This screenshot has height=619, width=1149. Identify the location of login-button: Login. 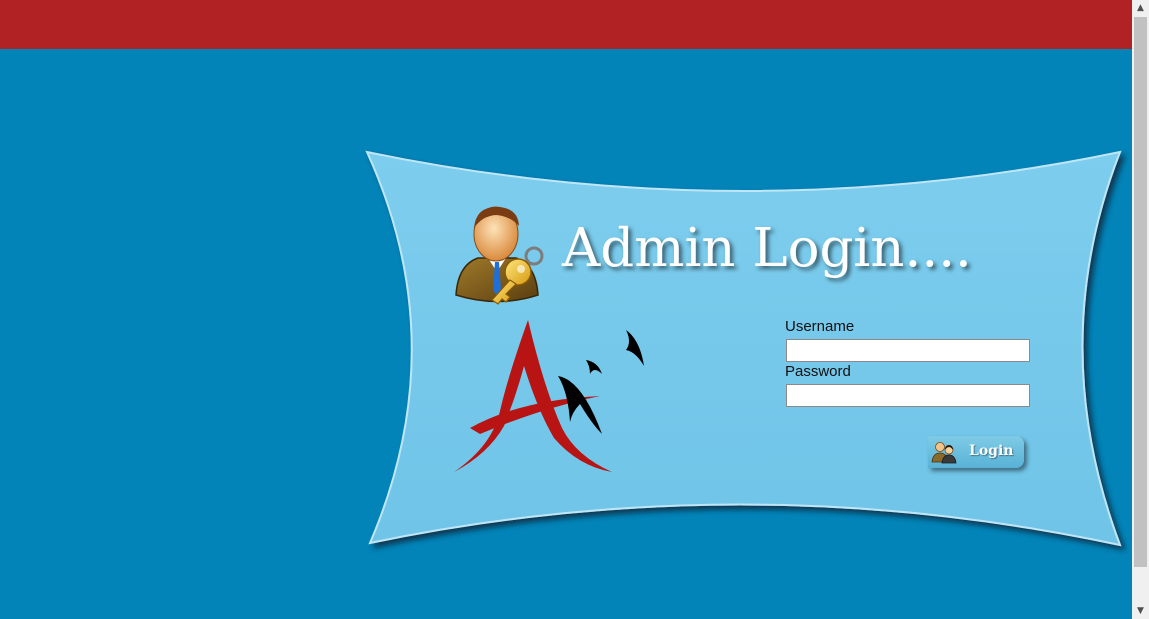
(976, 452).